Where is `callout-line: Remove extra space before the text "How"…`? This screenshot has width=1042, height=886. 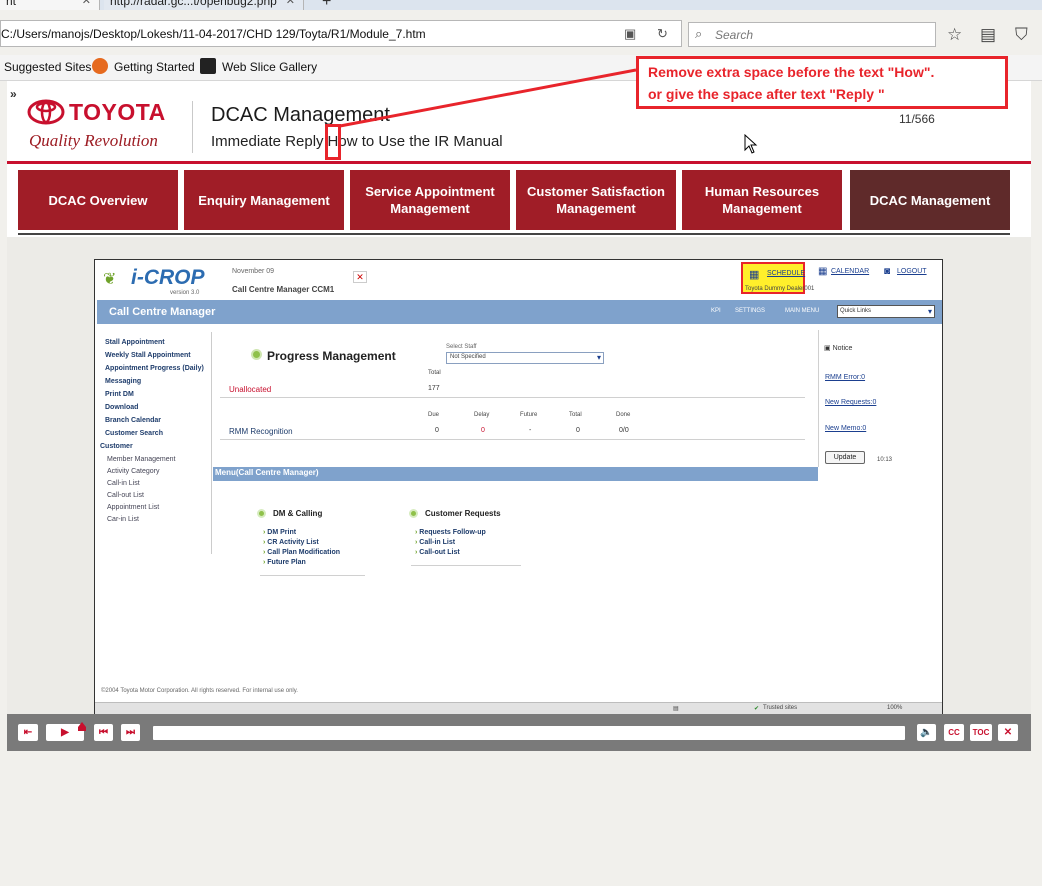 callout-line: Remove extra space before the text "How"… is located at coordinates (791, 72).